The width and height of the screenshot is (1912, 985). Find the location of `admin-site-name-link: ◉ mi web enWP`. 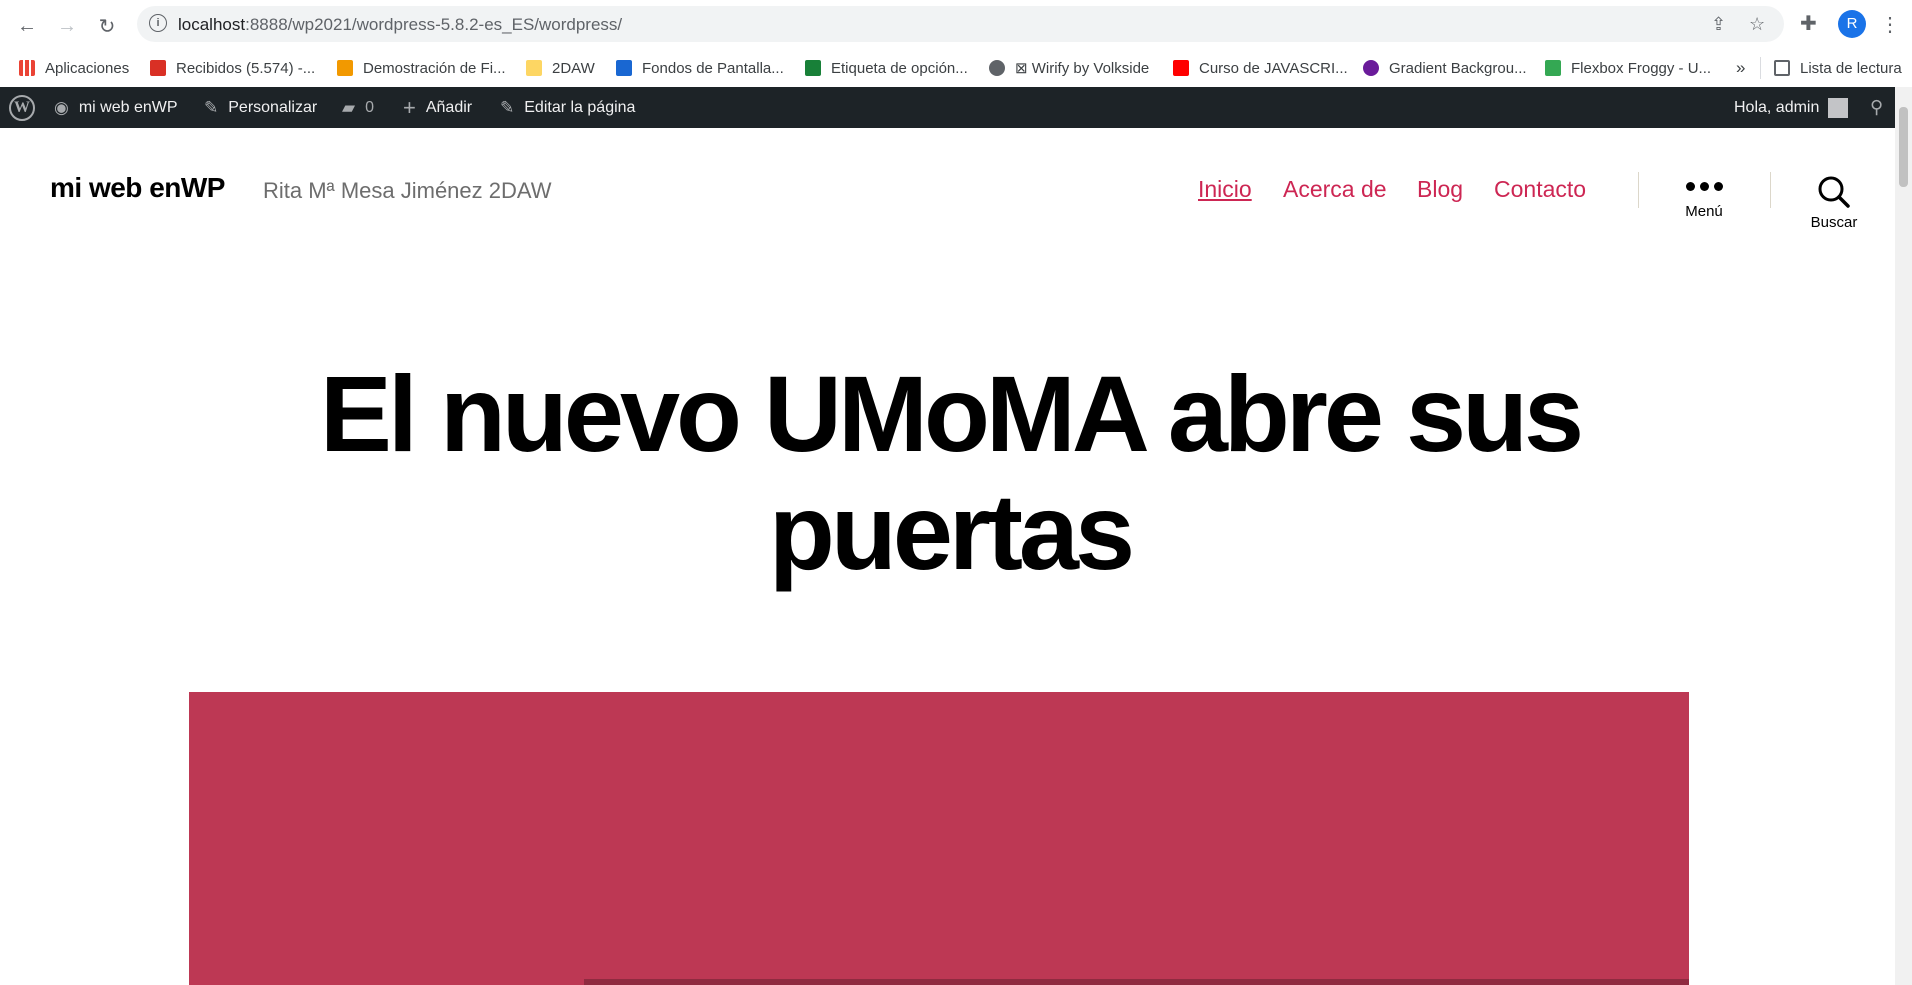

admin-site-name-link: ◉ mi web enWP is located at coordinates (116, 107).